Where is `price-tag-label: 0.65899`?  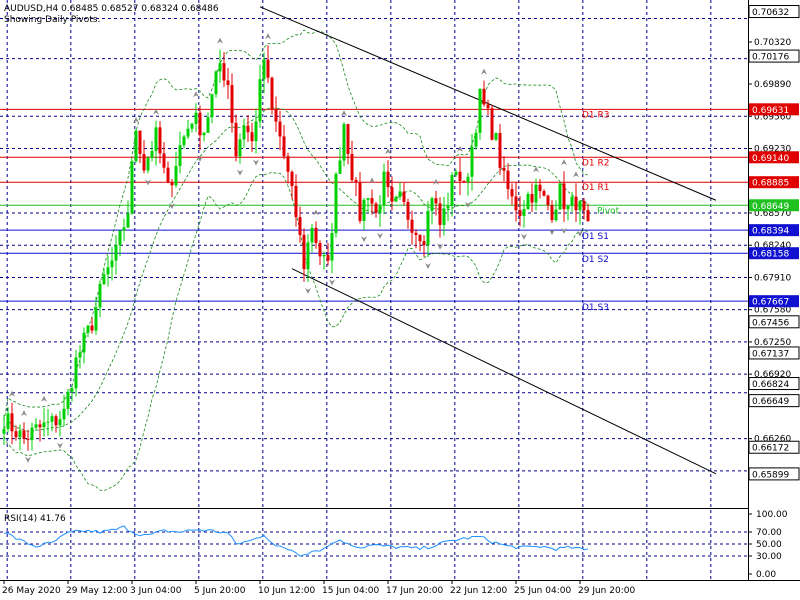
price-tag-label: 0.65899 is located at coordinates (770, 475).